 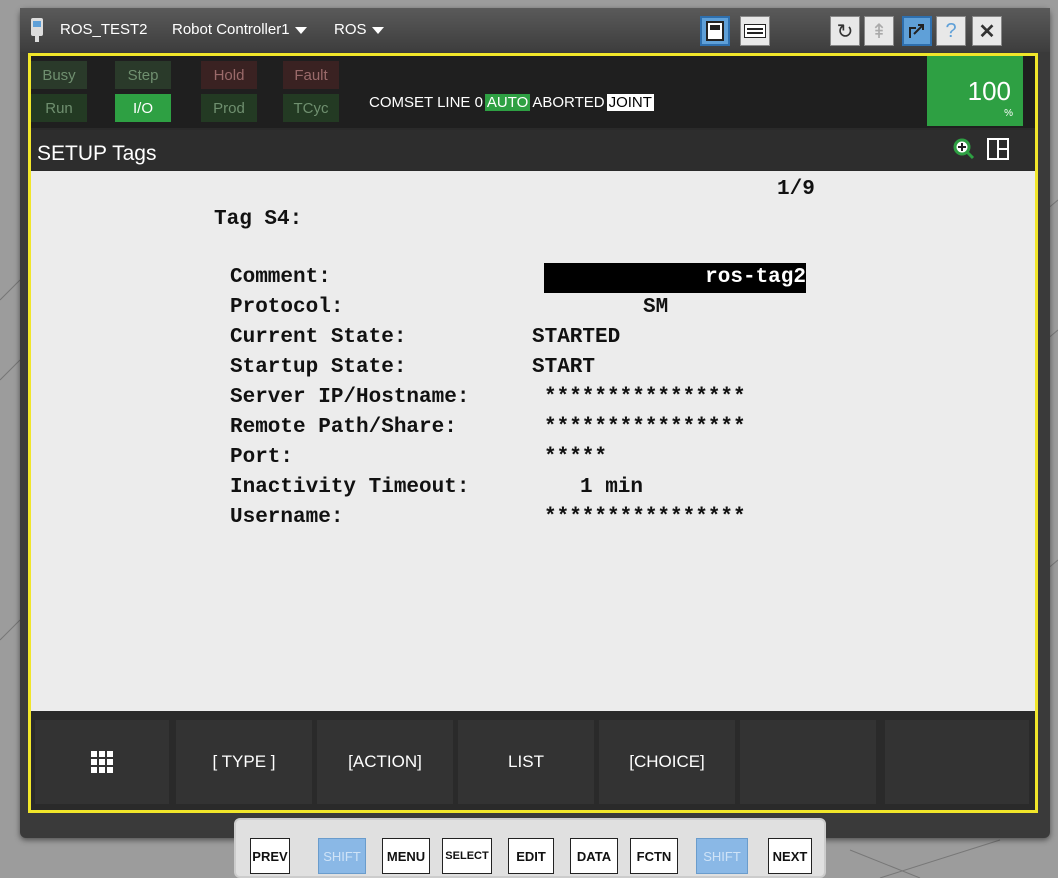 What do you see at coordinates (594, 856) in the screenshot?
I see `data-key: DATA` at bounding box center [594, 856].